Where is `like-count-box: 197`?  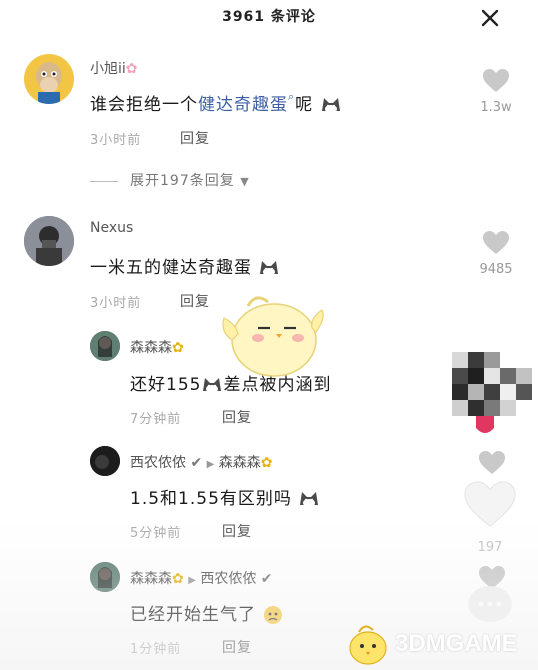 like-count-box: 197 is located at coordinates (490, 546).